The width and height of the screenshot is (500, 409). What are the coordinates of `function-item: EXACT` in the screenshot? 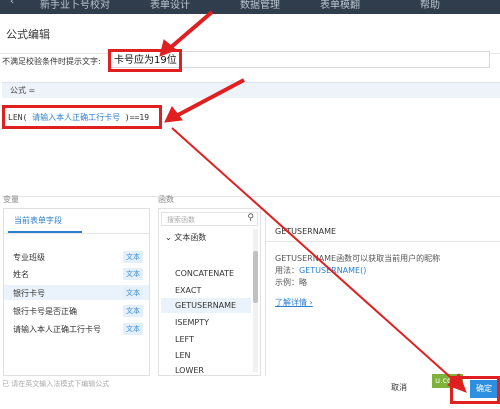 It's located at (206, 290).